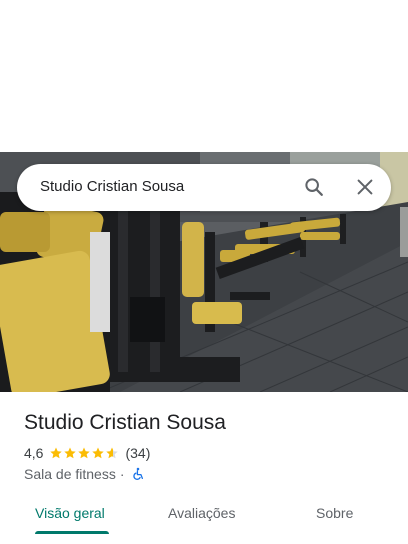  Describe the element at coordinates (137, 453) in the screenshot. I see `review-count: (34)` at that location.